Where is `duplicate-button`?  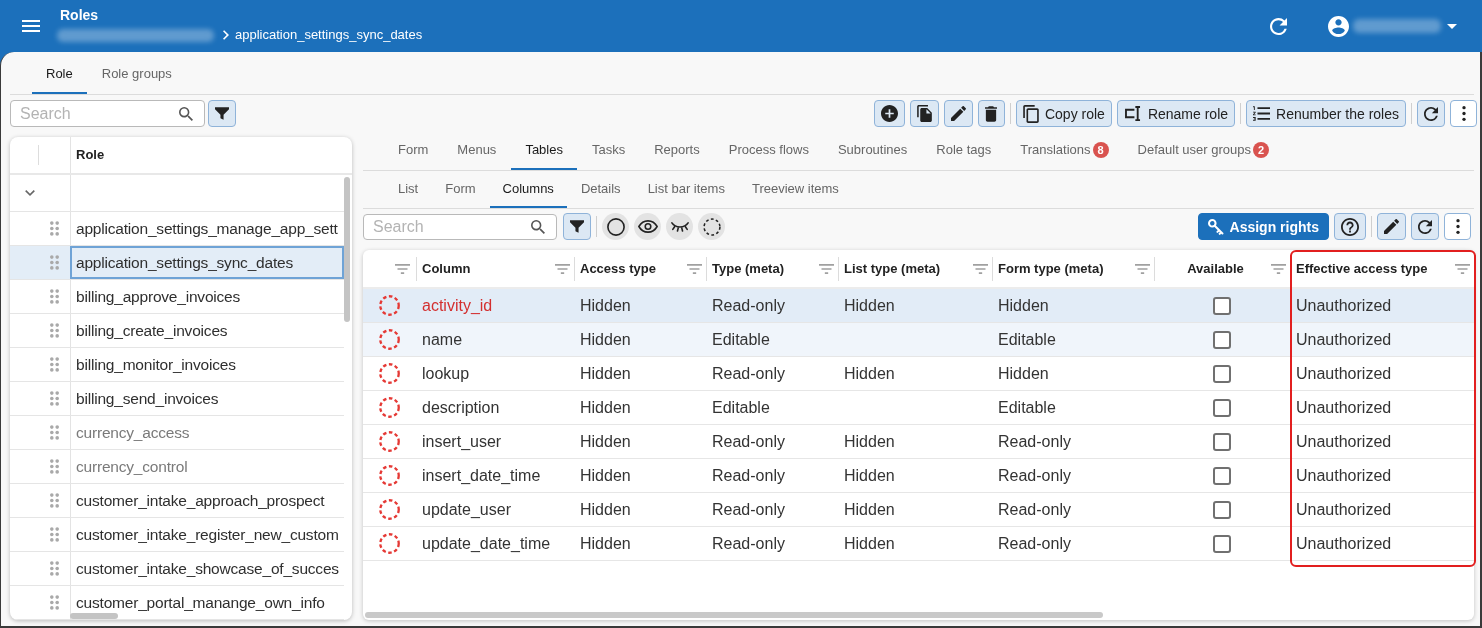 duplicate-button is located at coordinates (924, 113).